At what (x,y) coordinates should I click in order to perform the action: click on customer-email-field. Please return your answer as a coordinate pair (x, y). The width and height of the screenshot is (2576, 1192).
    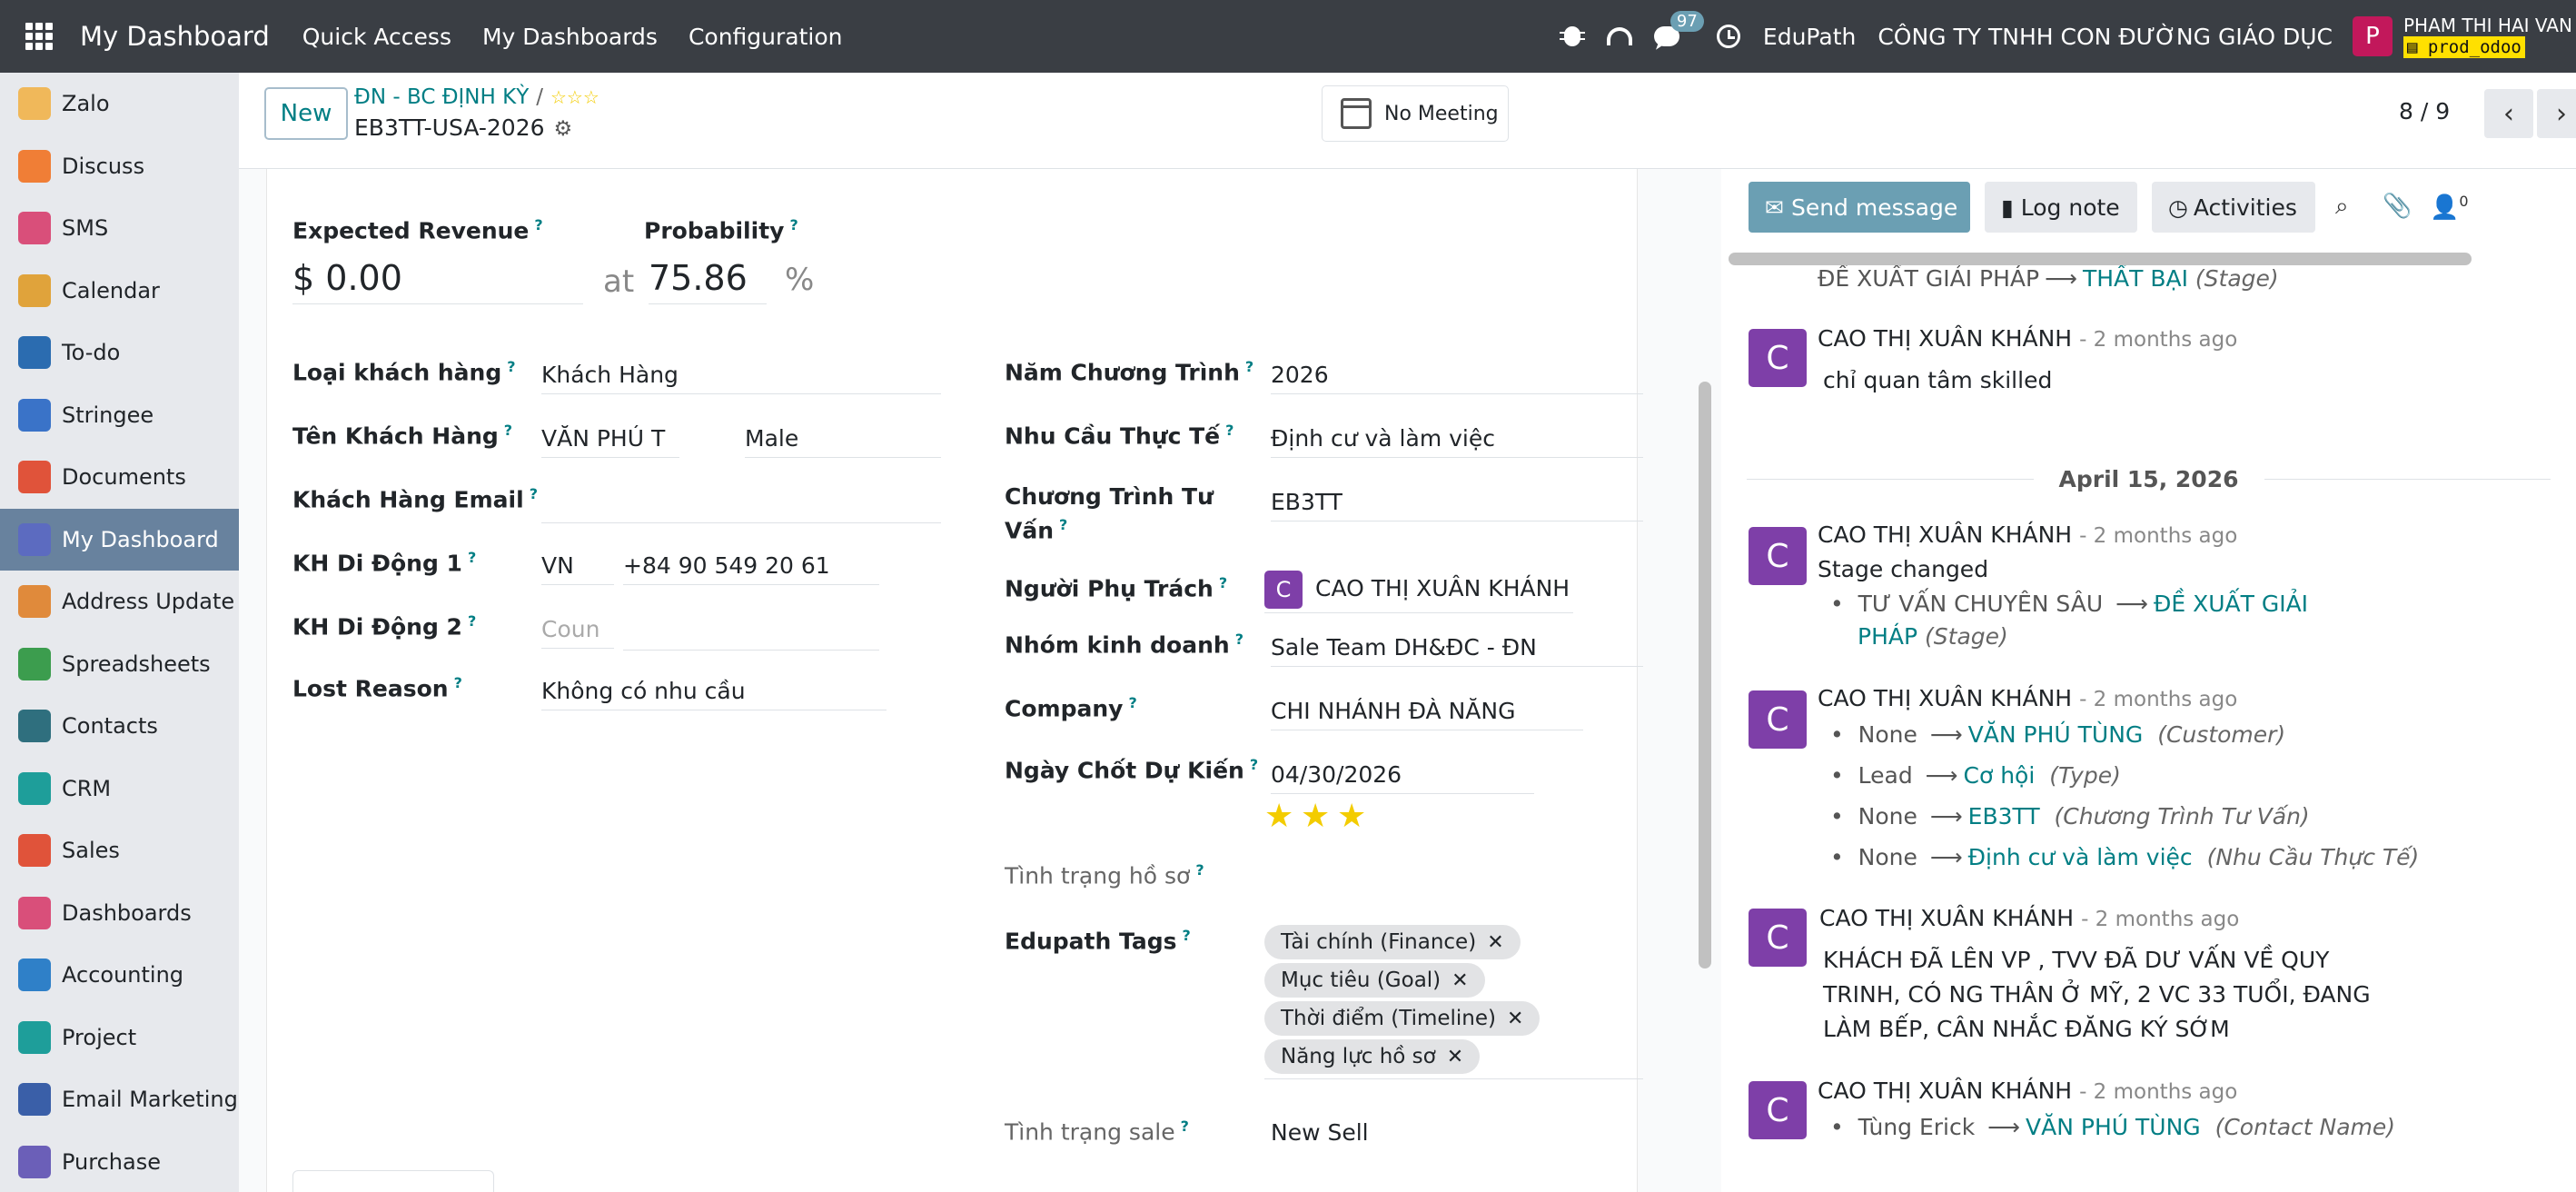
    Looking at the image, I should click on (741, 506).